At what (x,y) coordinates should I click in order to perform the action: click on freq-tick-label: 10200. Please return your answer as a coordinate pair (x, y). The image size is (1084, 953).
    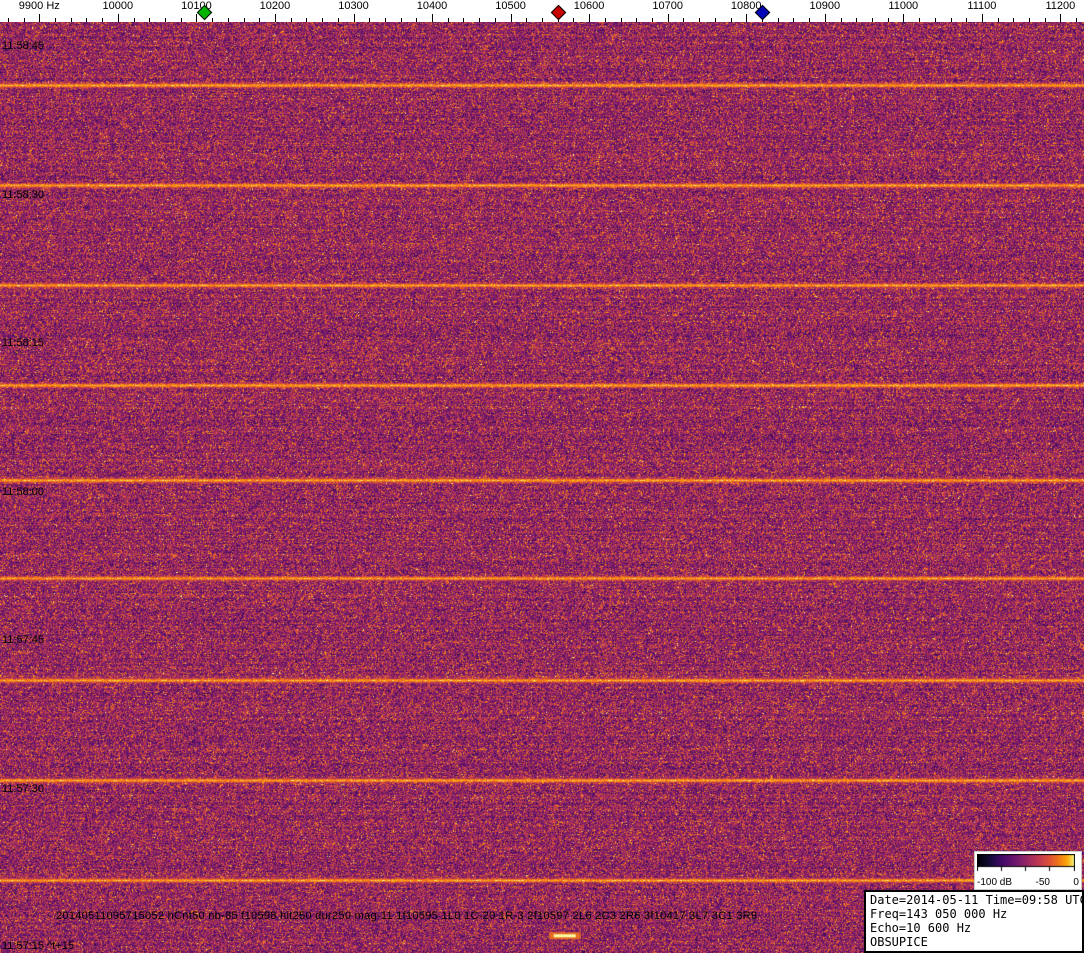
    Looking at the image, I should click on (275, 6).